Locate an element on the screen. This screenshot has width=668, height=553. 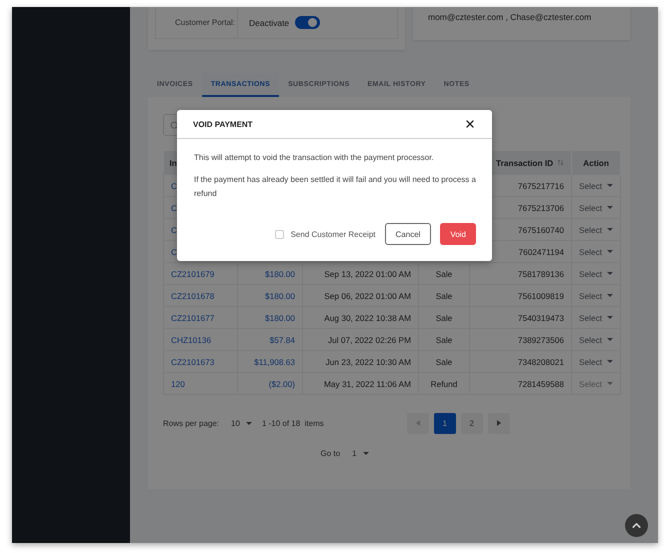
toggle-label: Deactivate is located at coordinates (269, 23).